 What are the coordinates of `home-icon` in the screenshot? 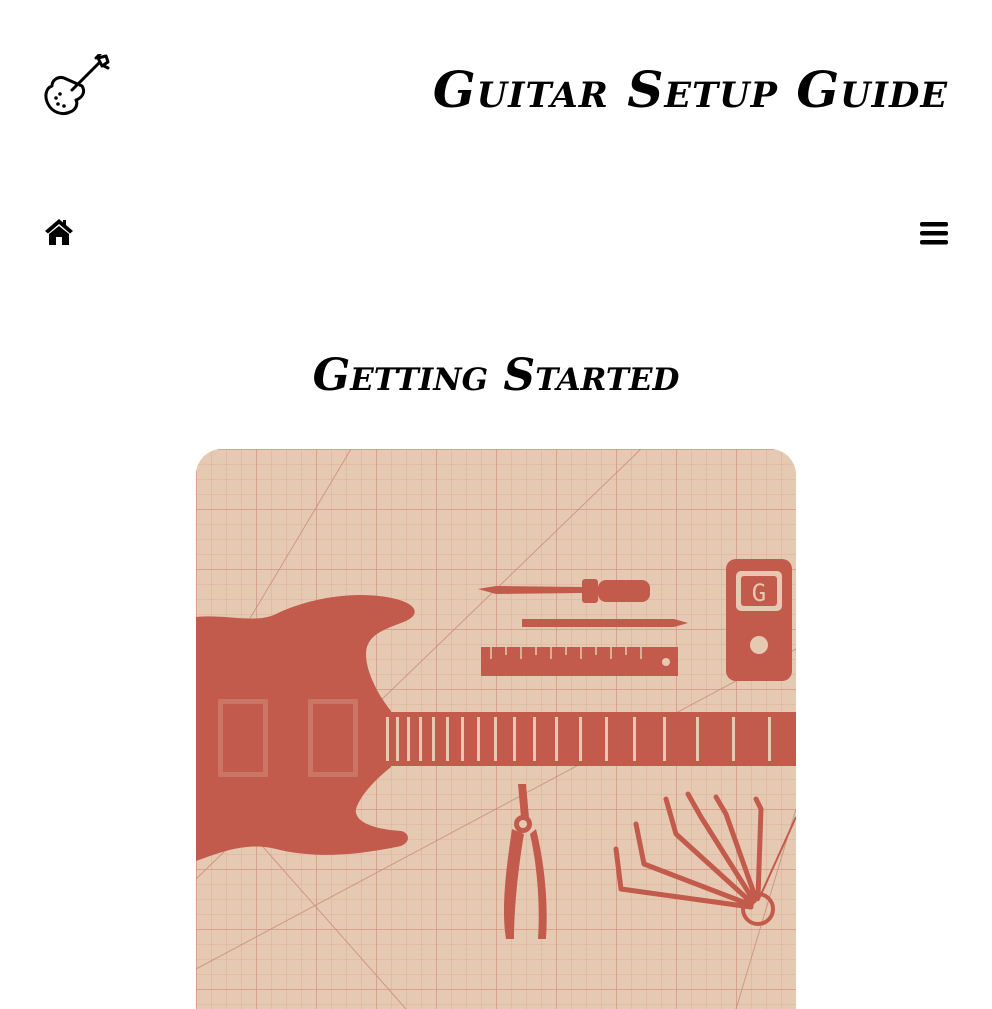 It's located at (59, 232).